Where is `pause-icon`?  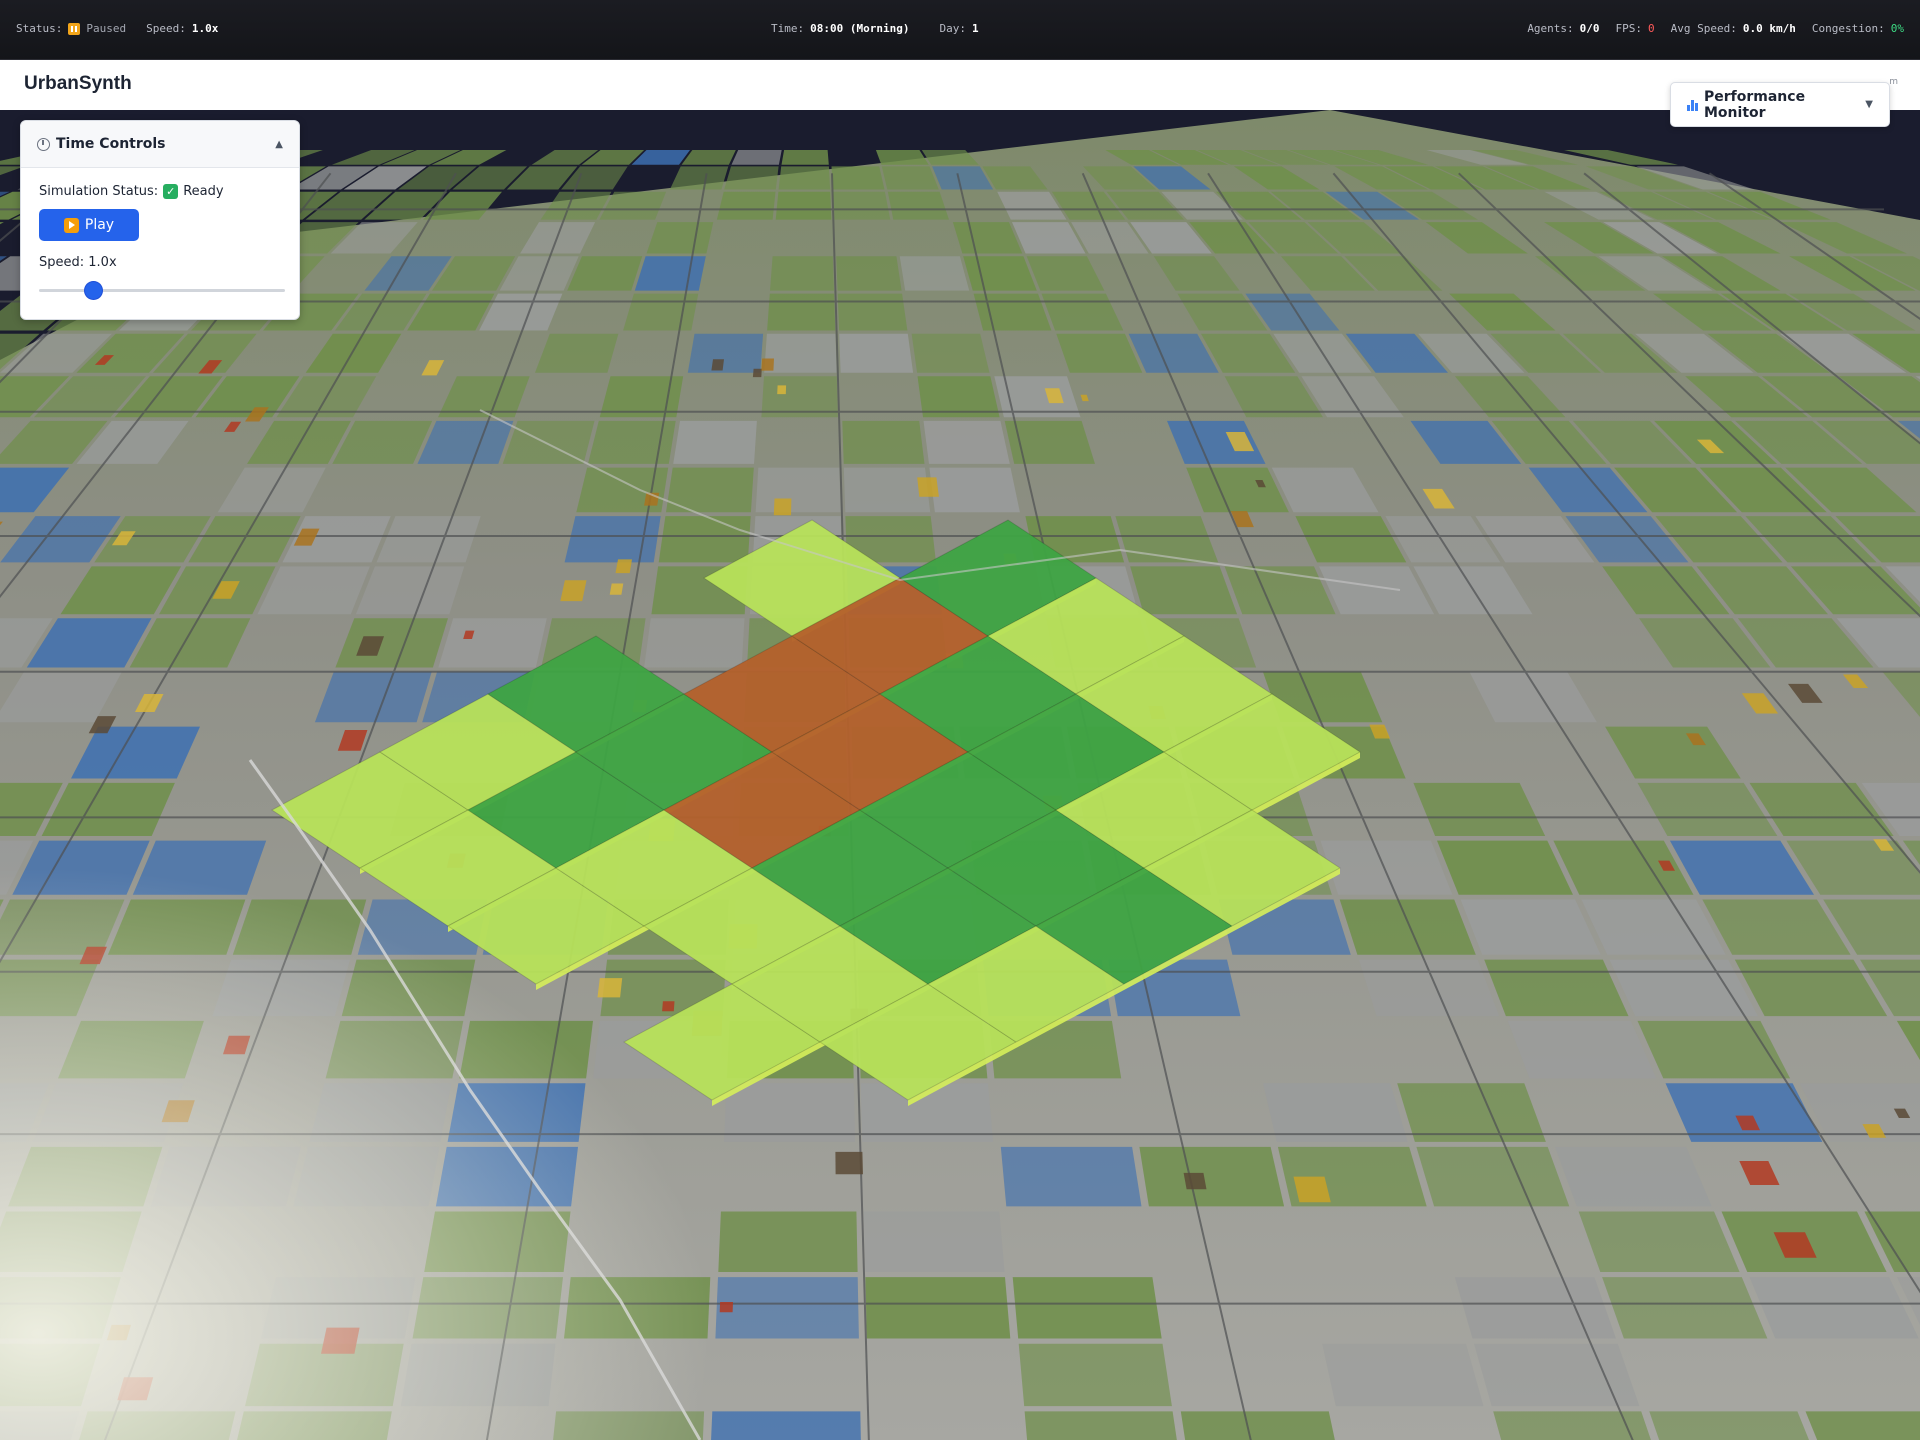 pause-icon is located at coordinates (74, 28).